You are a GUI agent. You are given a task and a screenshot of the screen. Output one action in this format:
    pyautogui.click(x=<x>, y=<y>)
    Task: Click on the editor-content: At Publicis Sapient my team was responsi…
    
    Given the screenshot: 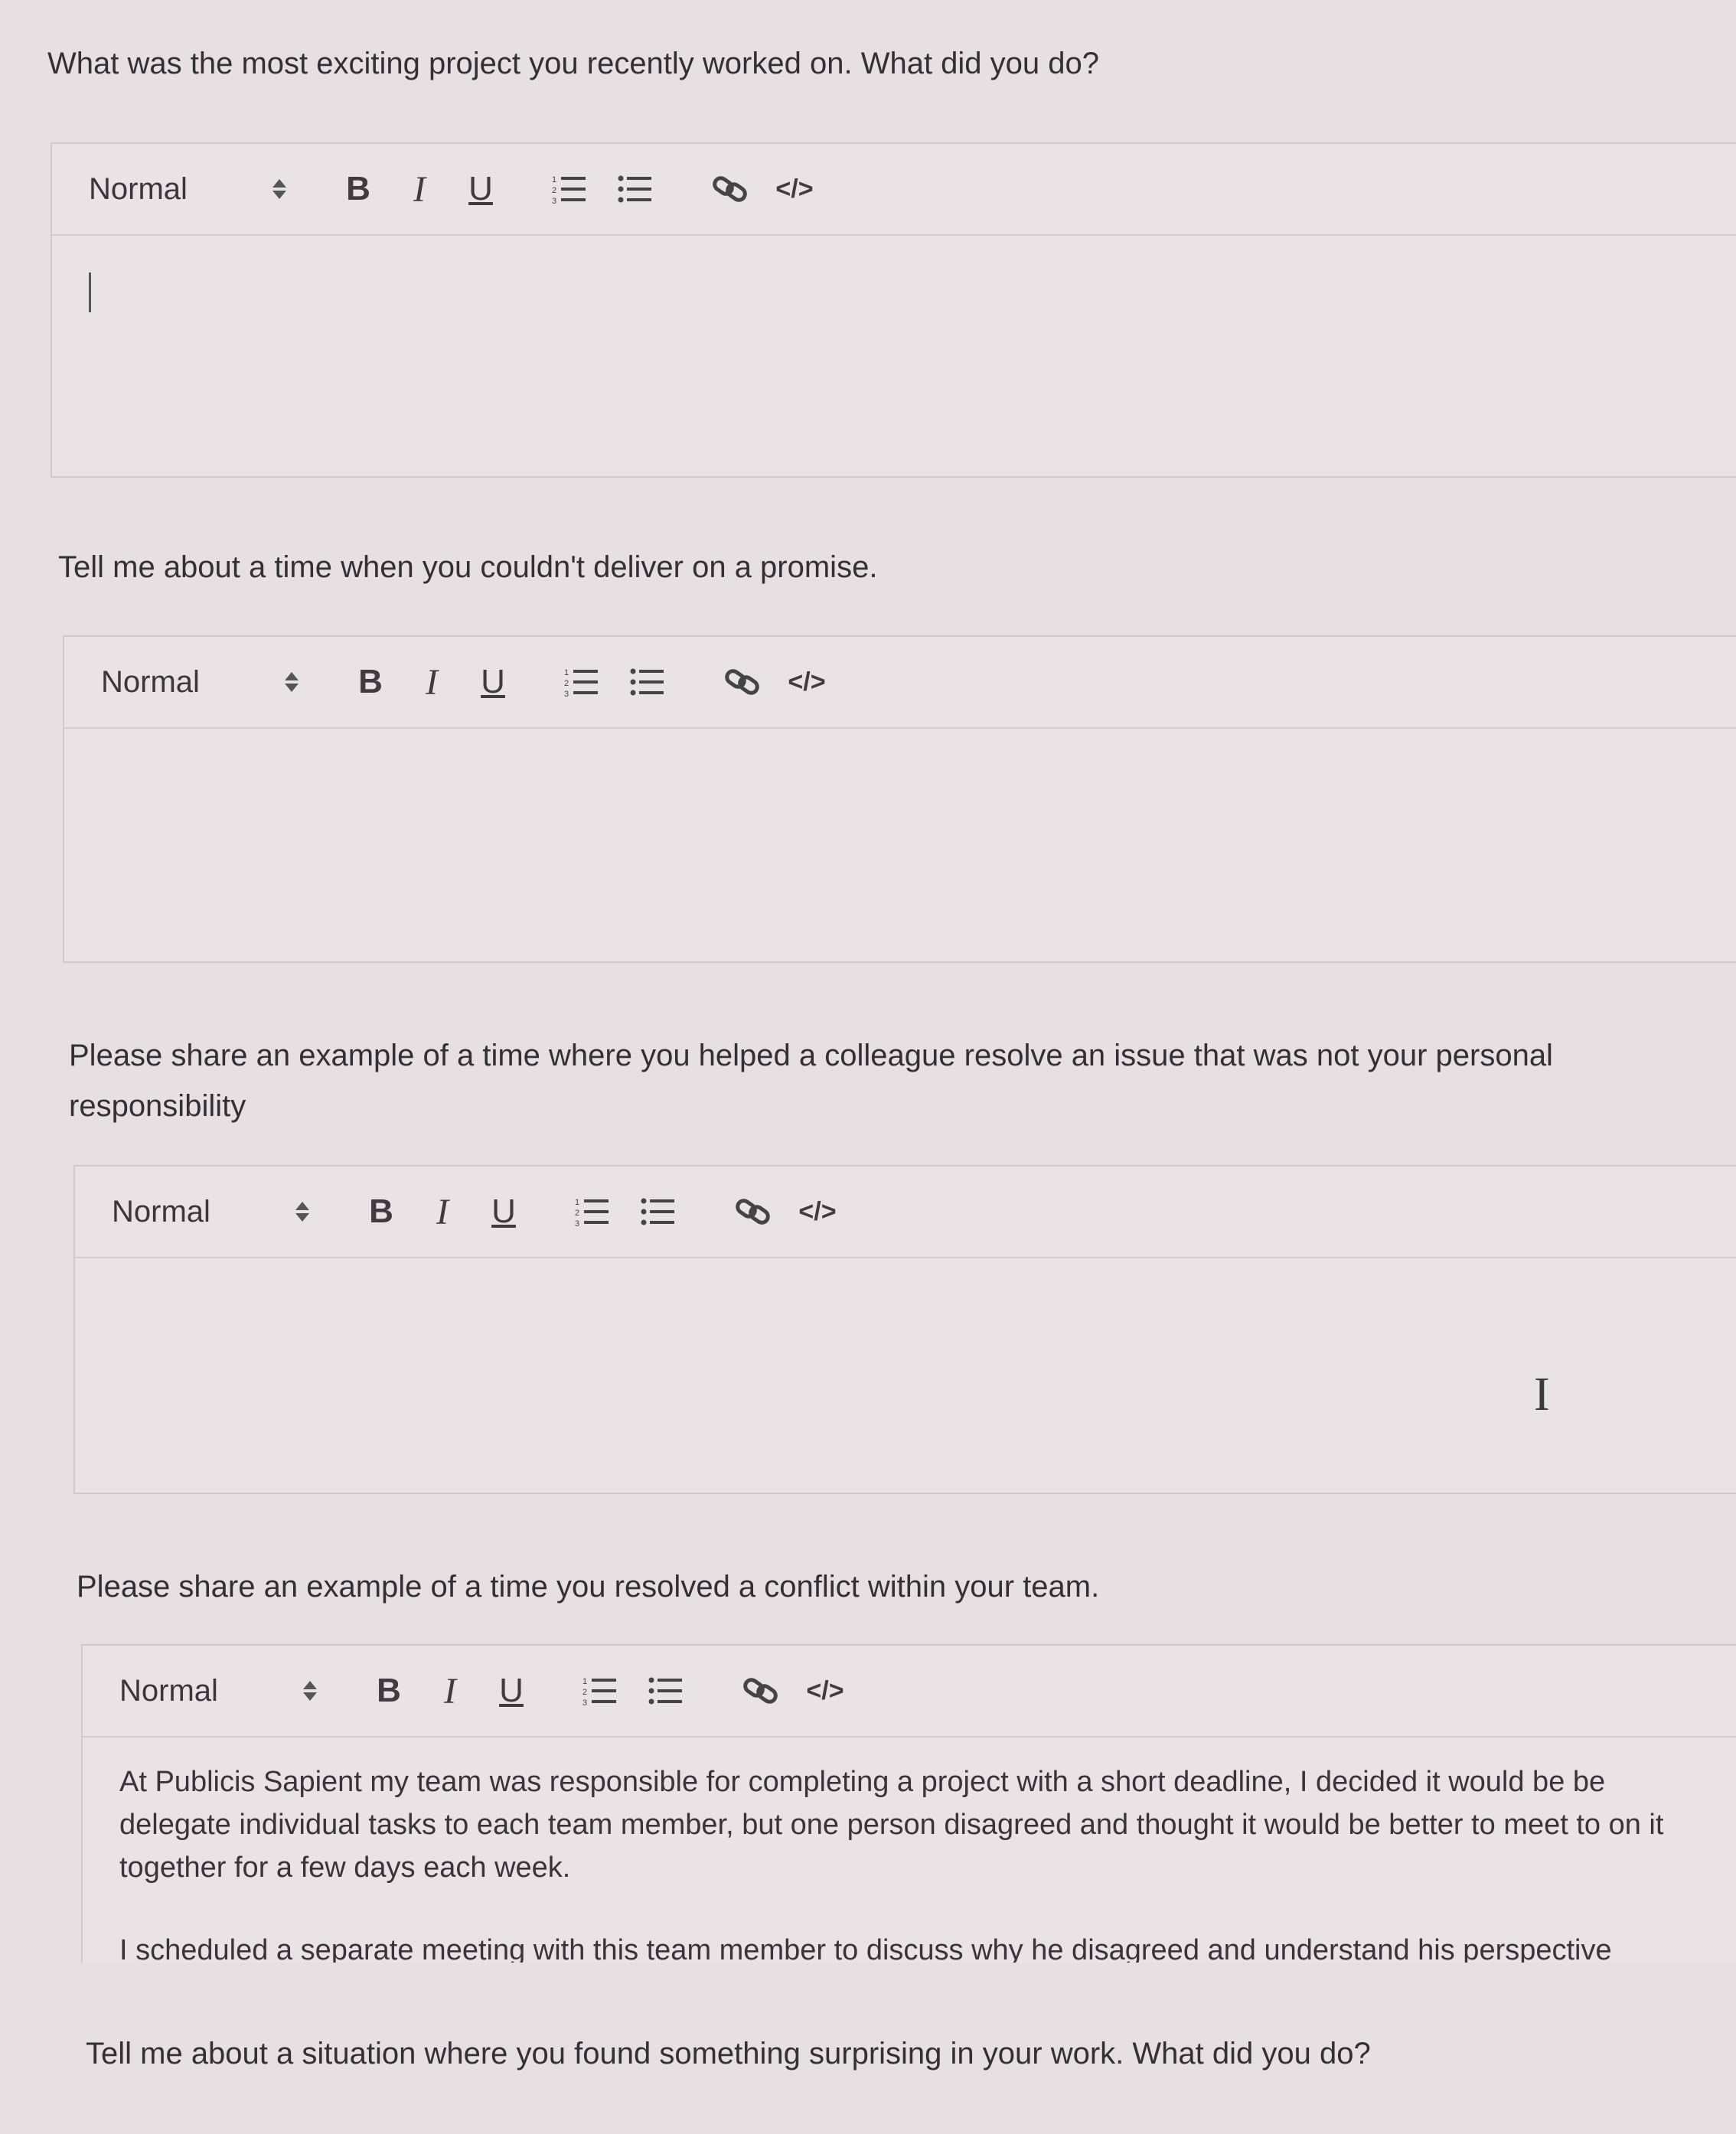 What is the action you would take?
    pyautogui.click(x=909, y=1850)
    